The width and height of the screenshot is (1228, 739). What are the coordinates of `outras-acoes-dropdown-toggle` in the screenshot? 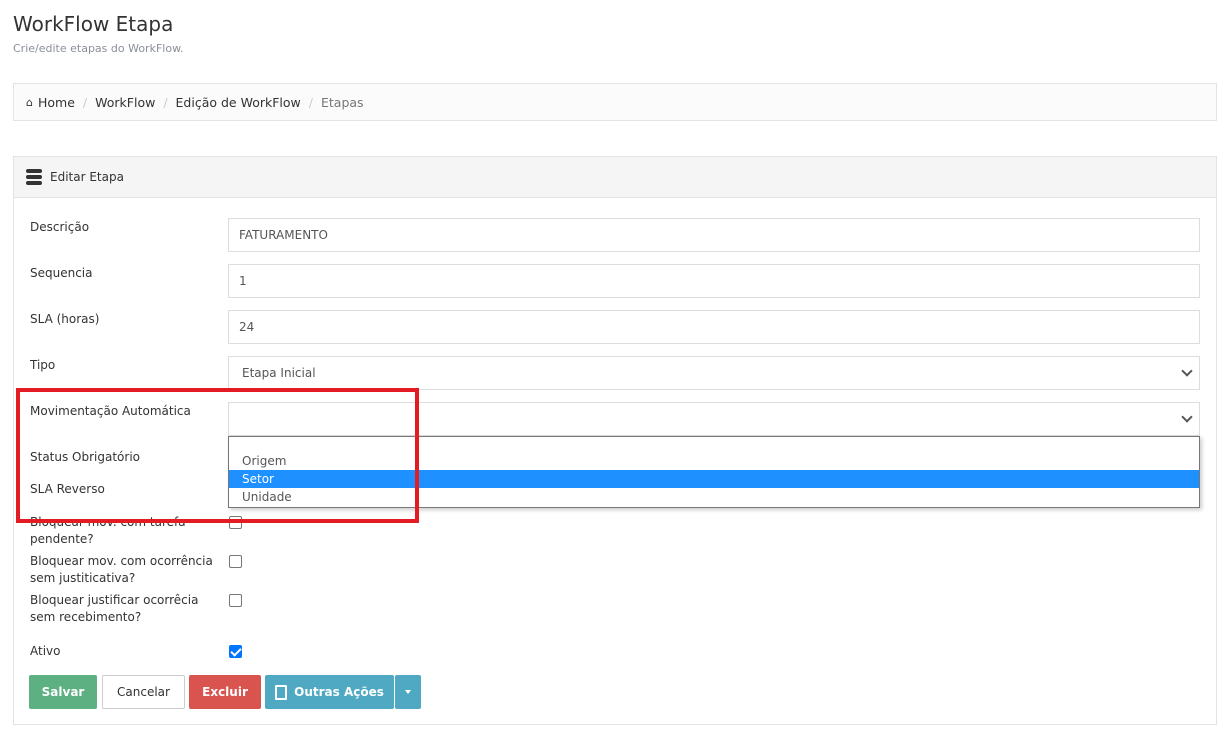 It's located at (408, 692).